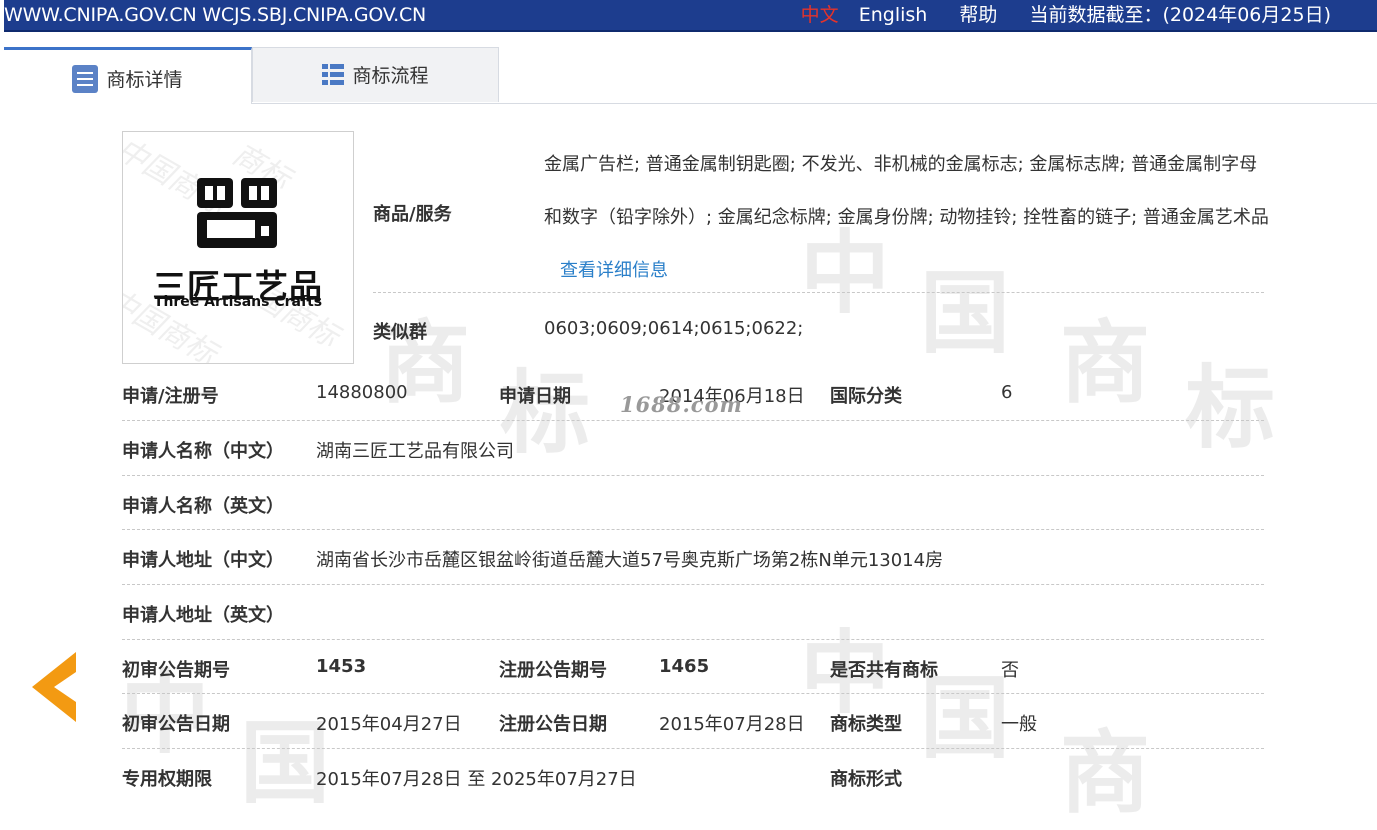  I want to click on chevron-left-icon, so click(54, 687).